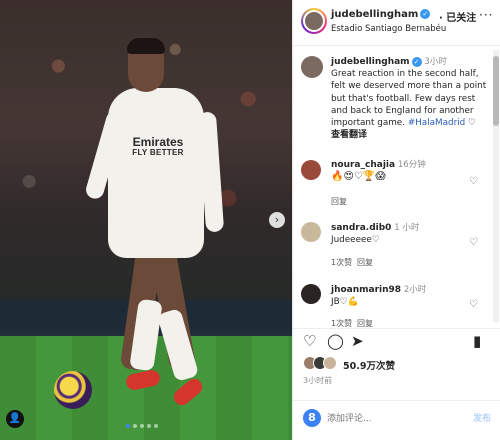 Image resolution: width=500 pixels, height=440 pixels. What do you see at coordinates (411, 165) in the screenshot?
I see `comment-time: 16分钟` at bounding box center [411, 165].